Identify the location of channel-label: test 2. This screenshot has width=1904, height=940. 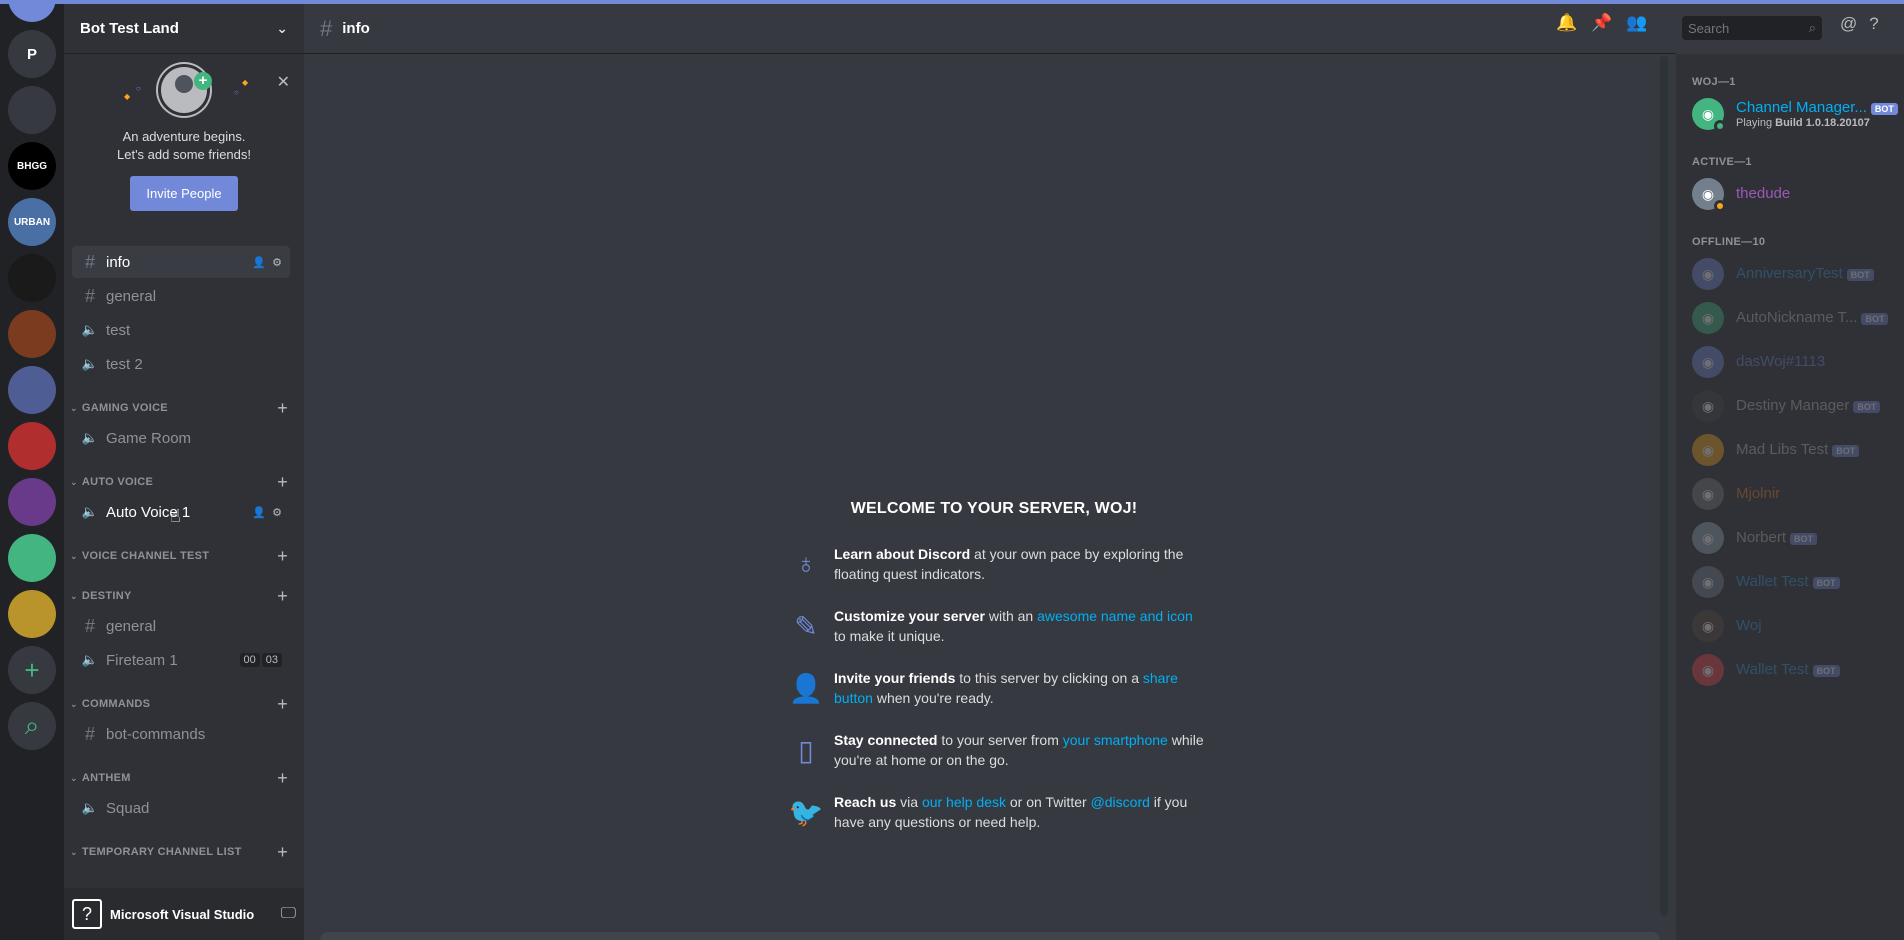
(124, 364).